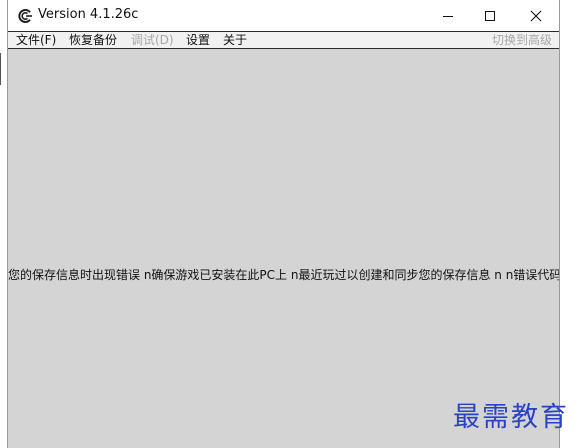  I want to click on menu-bar: 文件(F) 恢复备份 调试(D) 设置 关于 切换到高级, so click(283, 40).